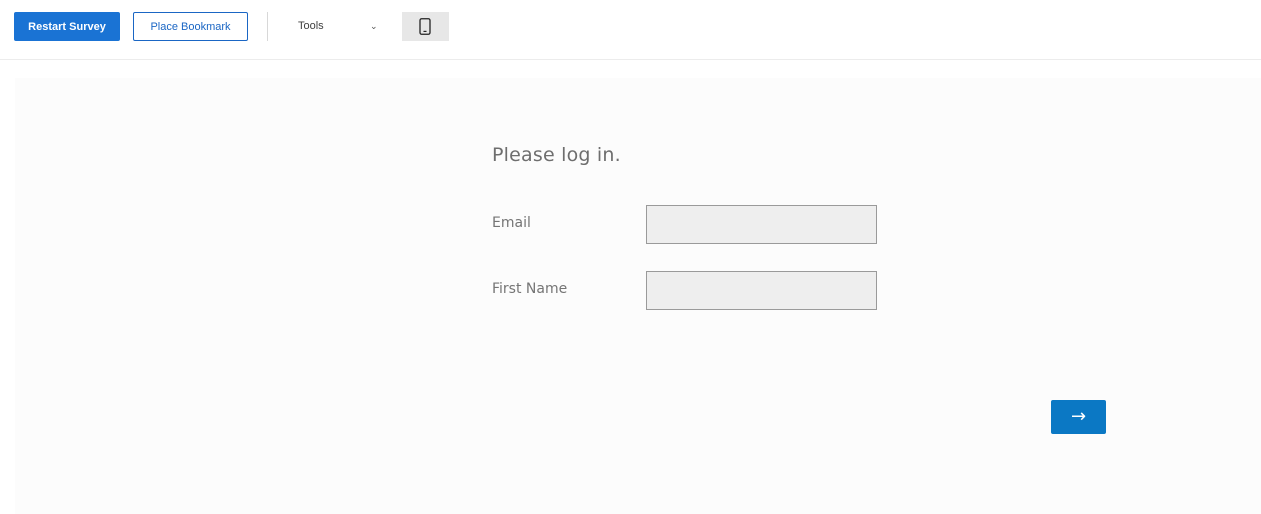  I want to click on mobile-preview-button, so click(425, 26).